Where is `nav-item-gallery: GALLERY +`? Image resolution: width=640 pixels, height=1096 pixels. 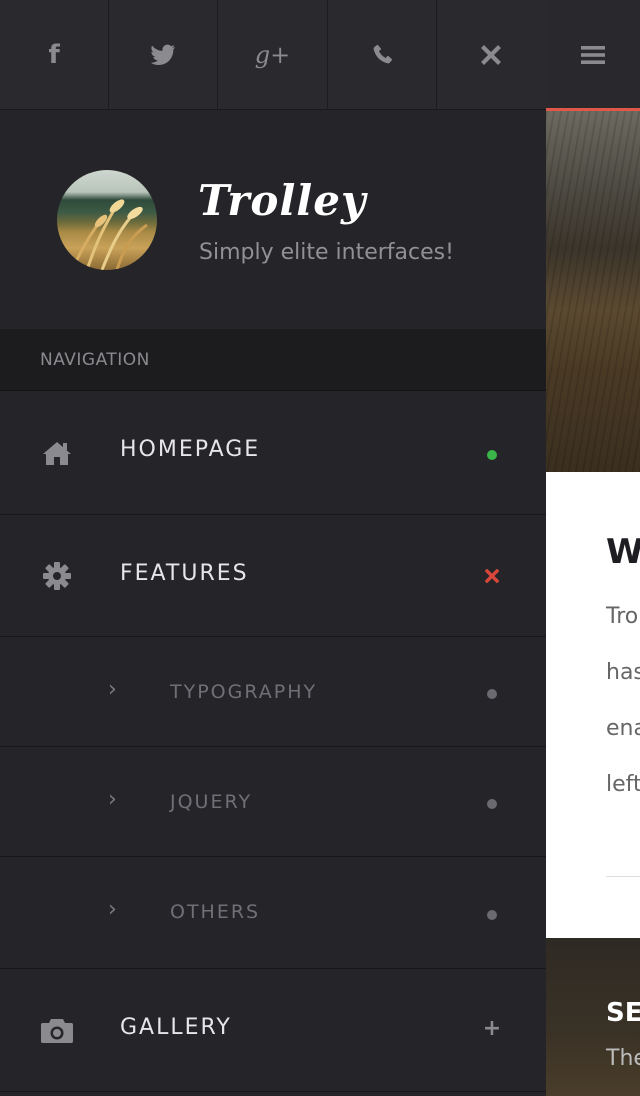 nav-item-gallery: GALLERY + is located at coordinates (273, 1030).